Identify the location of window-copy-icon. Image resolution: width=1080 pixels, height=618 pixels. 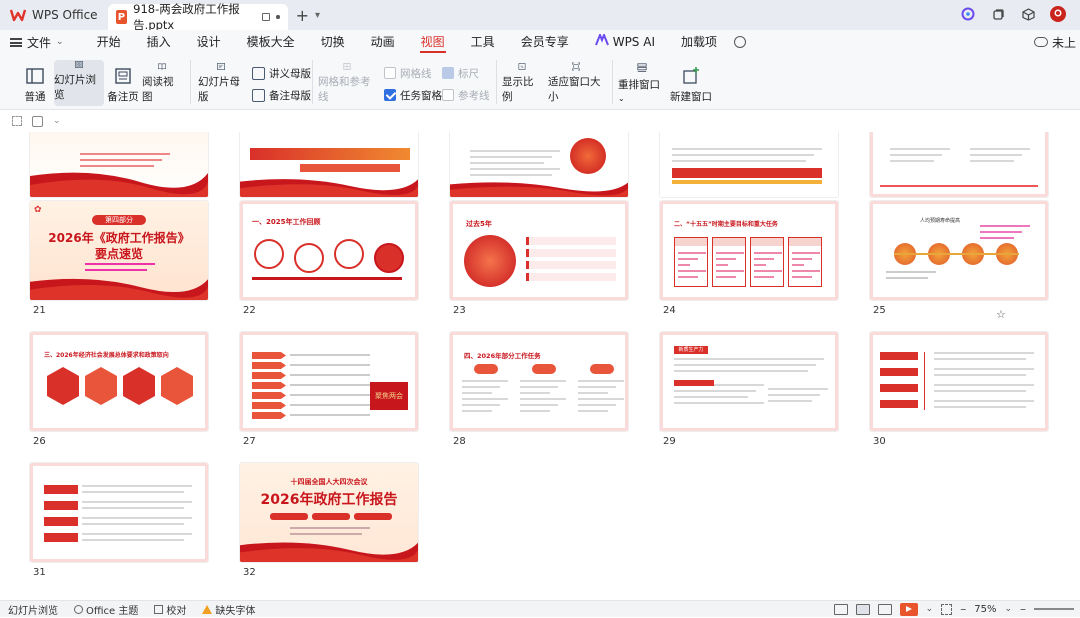
(998, 14).